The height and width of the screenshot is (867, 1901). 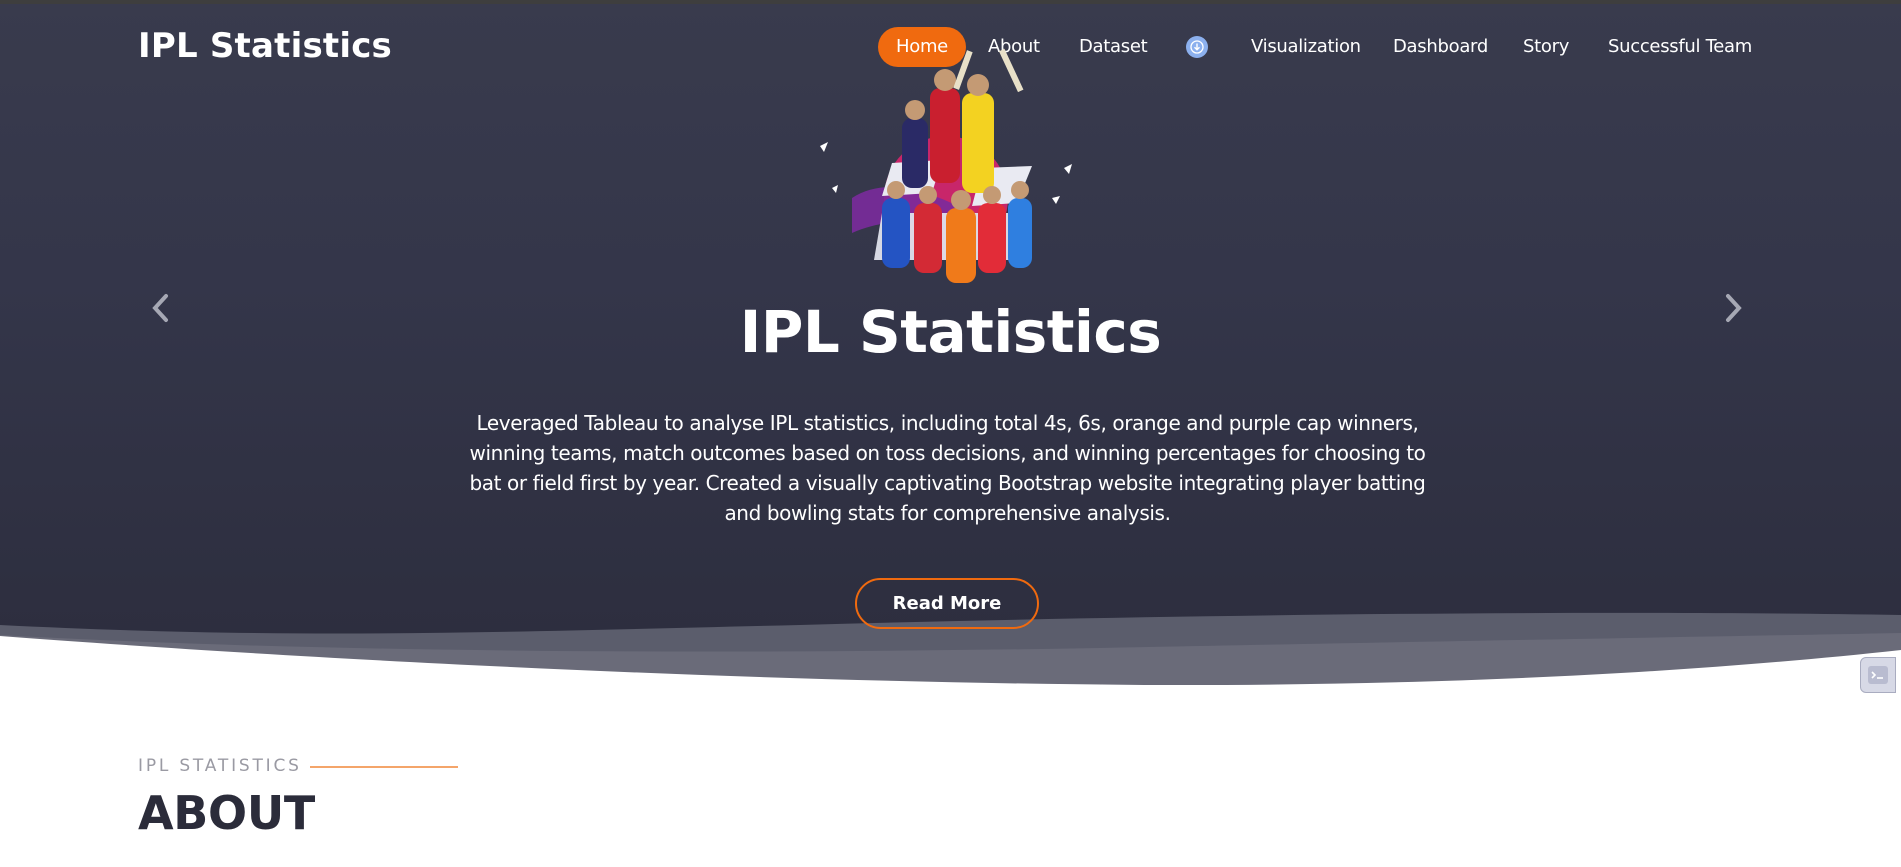 What do you see at coordinates (265, 46) in the screenshot?
I see `site-brand: IPL Statistics` at bounding box center [265, 46].